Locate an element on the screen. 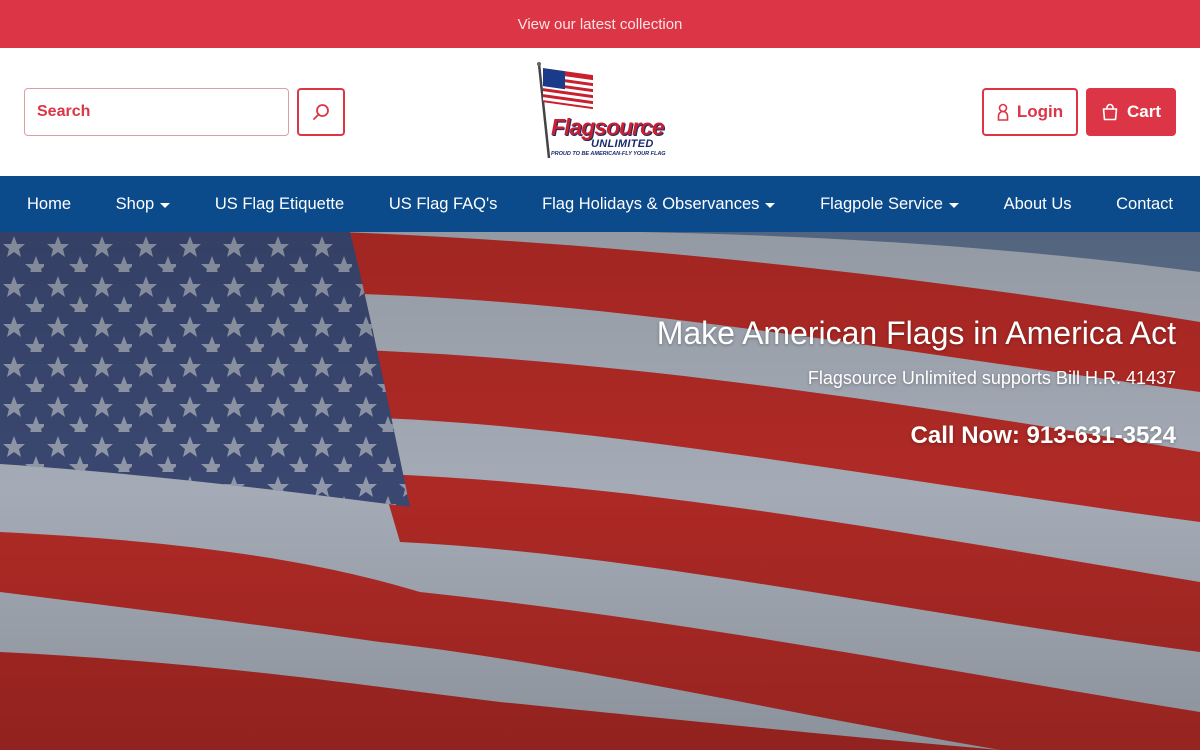 The height and width of the screenshot is (750, 1200). call-now-phone: Call Now: 913-631-3524 is located at coordinates (1043, 436).